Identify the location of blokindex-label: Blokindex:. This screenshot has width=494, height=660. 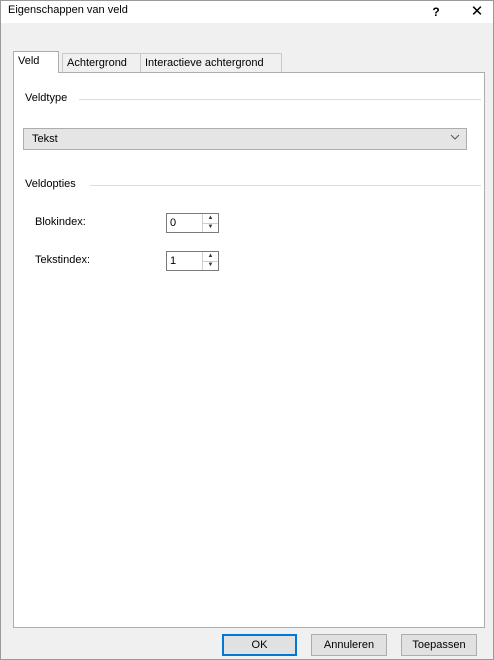
(60, 222).